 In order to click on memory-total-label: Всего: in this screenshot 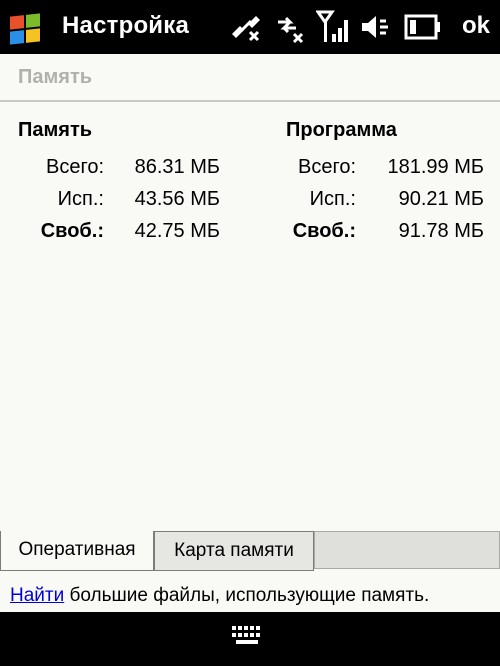, I will do `click(75, 167)`.